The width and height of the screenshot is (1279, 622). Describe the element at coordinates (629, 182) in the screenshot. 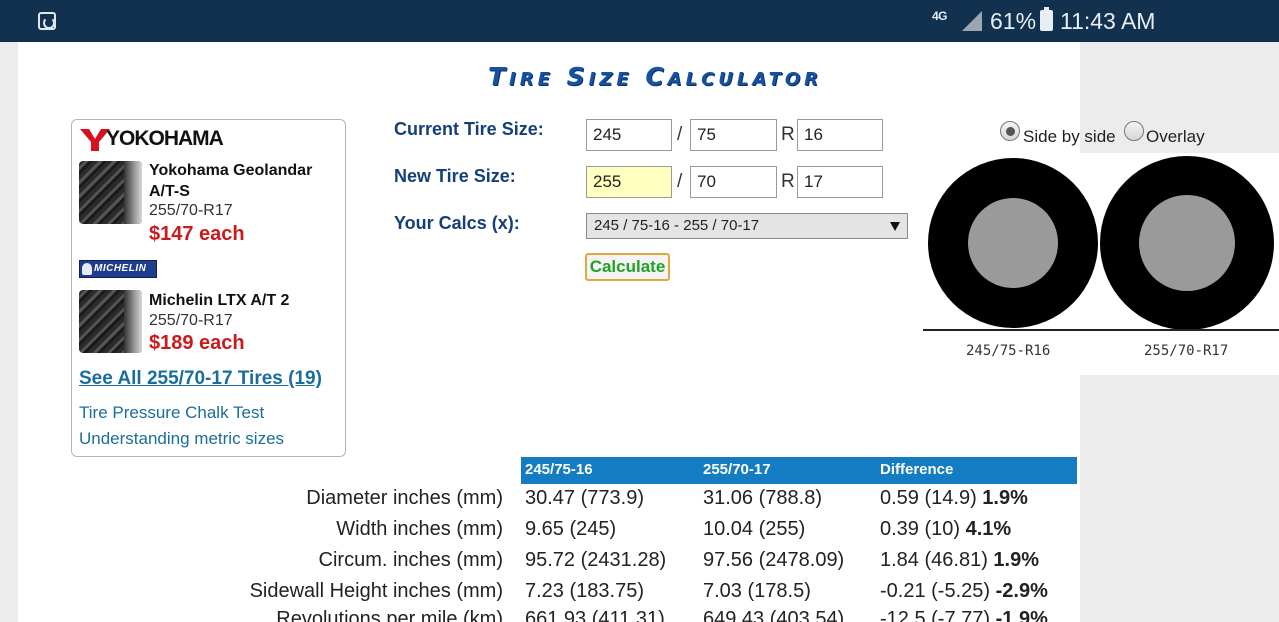

I see `new-width-input: 255` at that location.